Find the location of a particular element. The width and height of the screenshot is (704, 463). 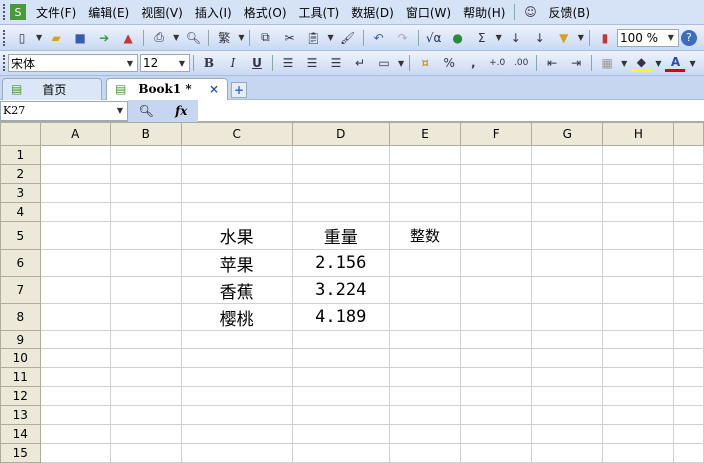

cell-G6 is located at coordinates (567, 263).